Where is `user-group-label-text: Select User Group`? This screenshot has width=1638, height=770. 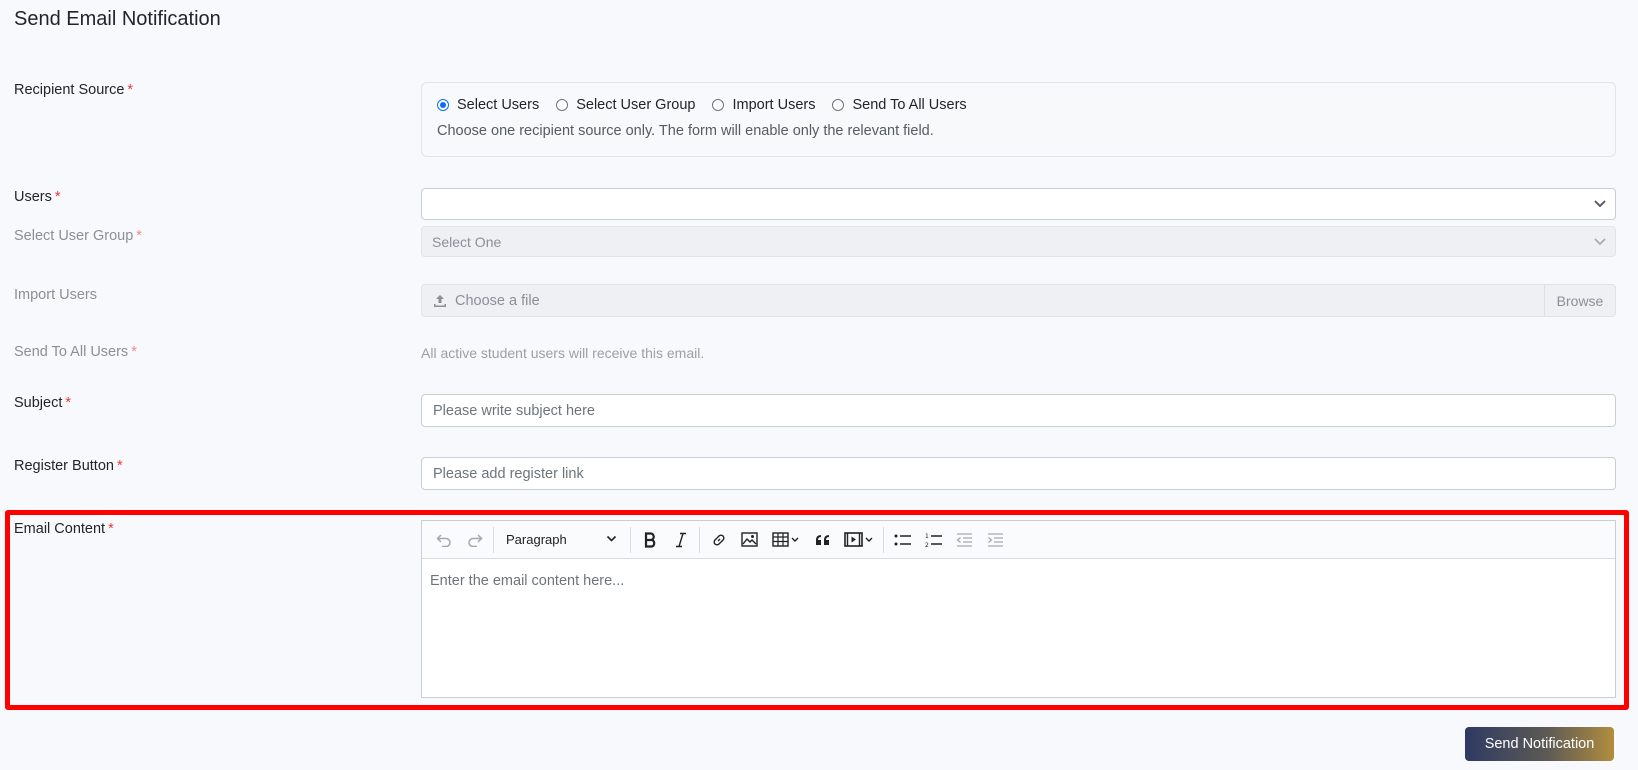 user-group-label-text: Select User Group is located at coordinates (74, 236).